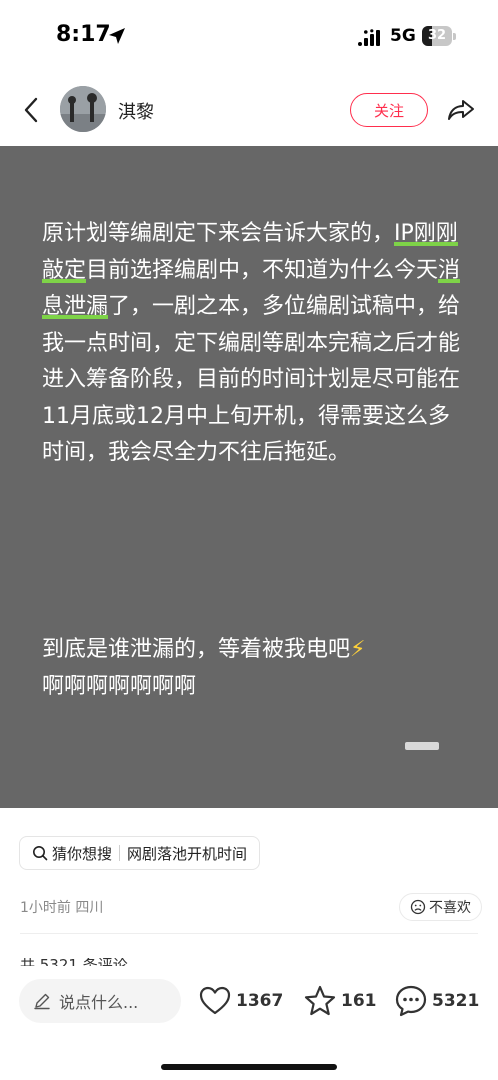 The image size is (498, 1080). What do you see at coordinates (82, 853) in the screenshot?
I see `suggested-search-prefix: 猜你想搜` at bounding box center [82, 853].